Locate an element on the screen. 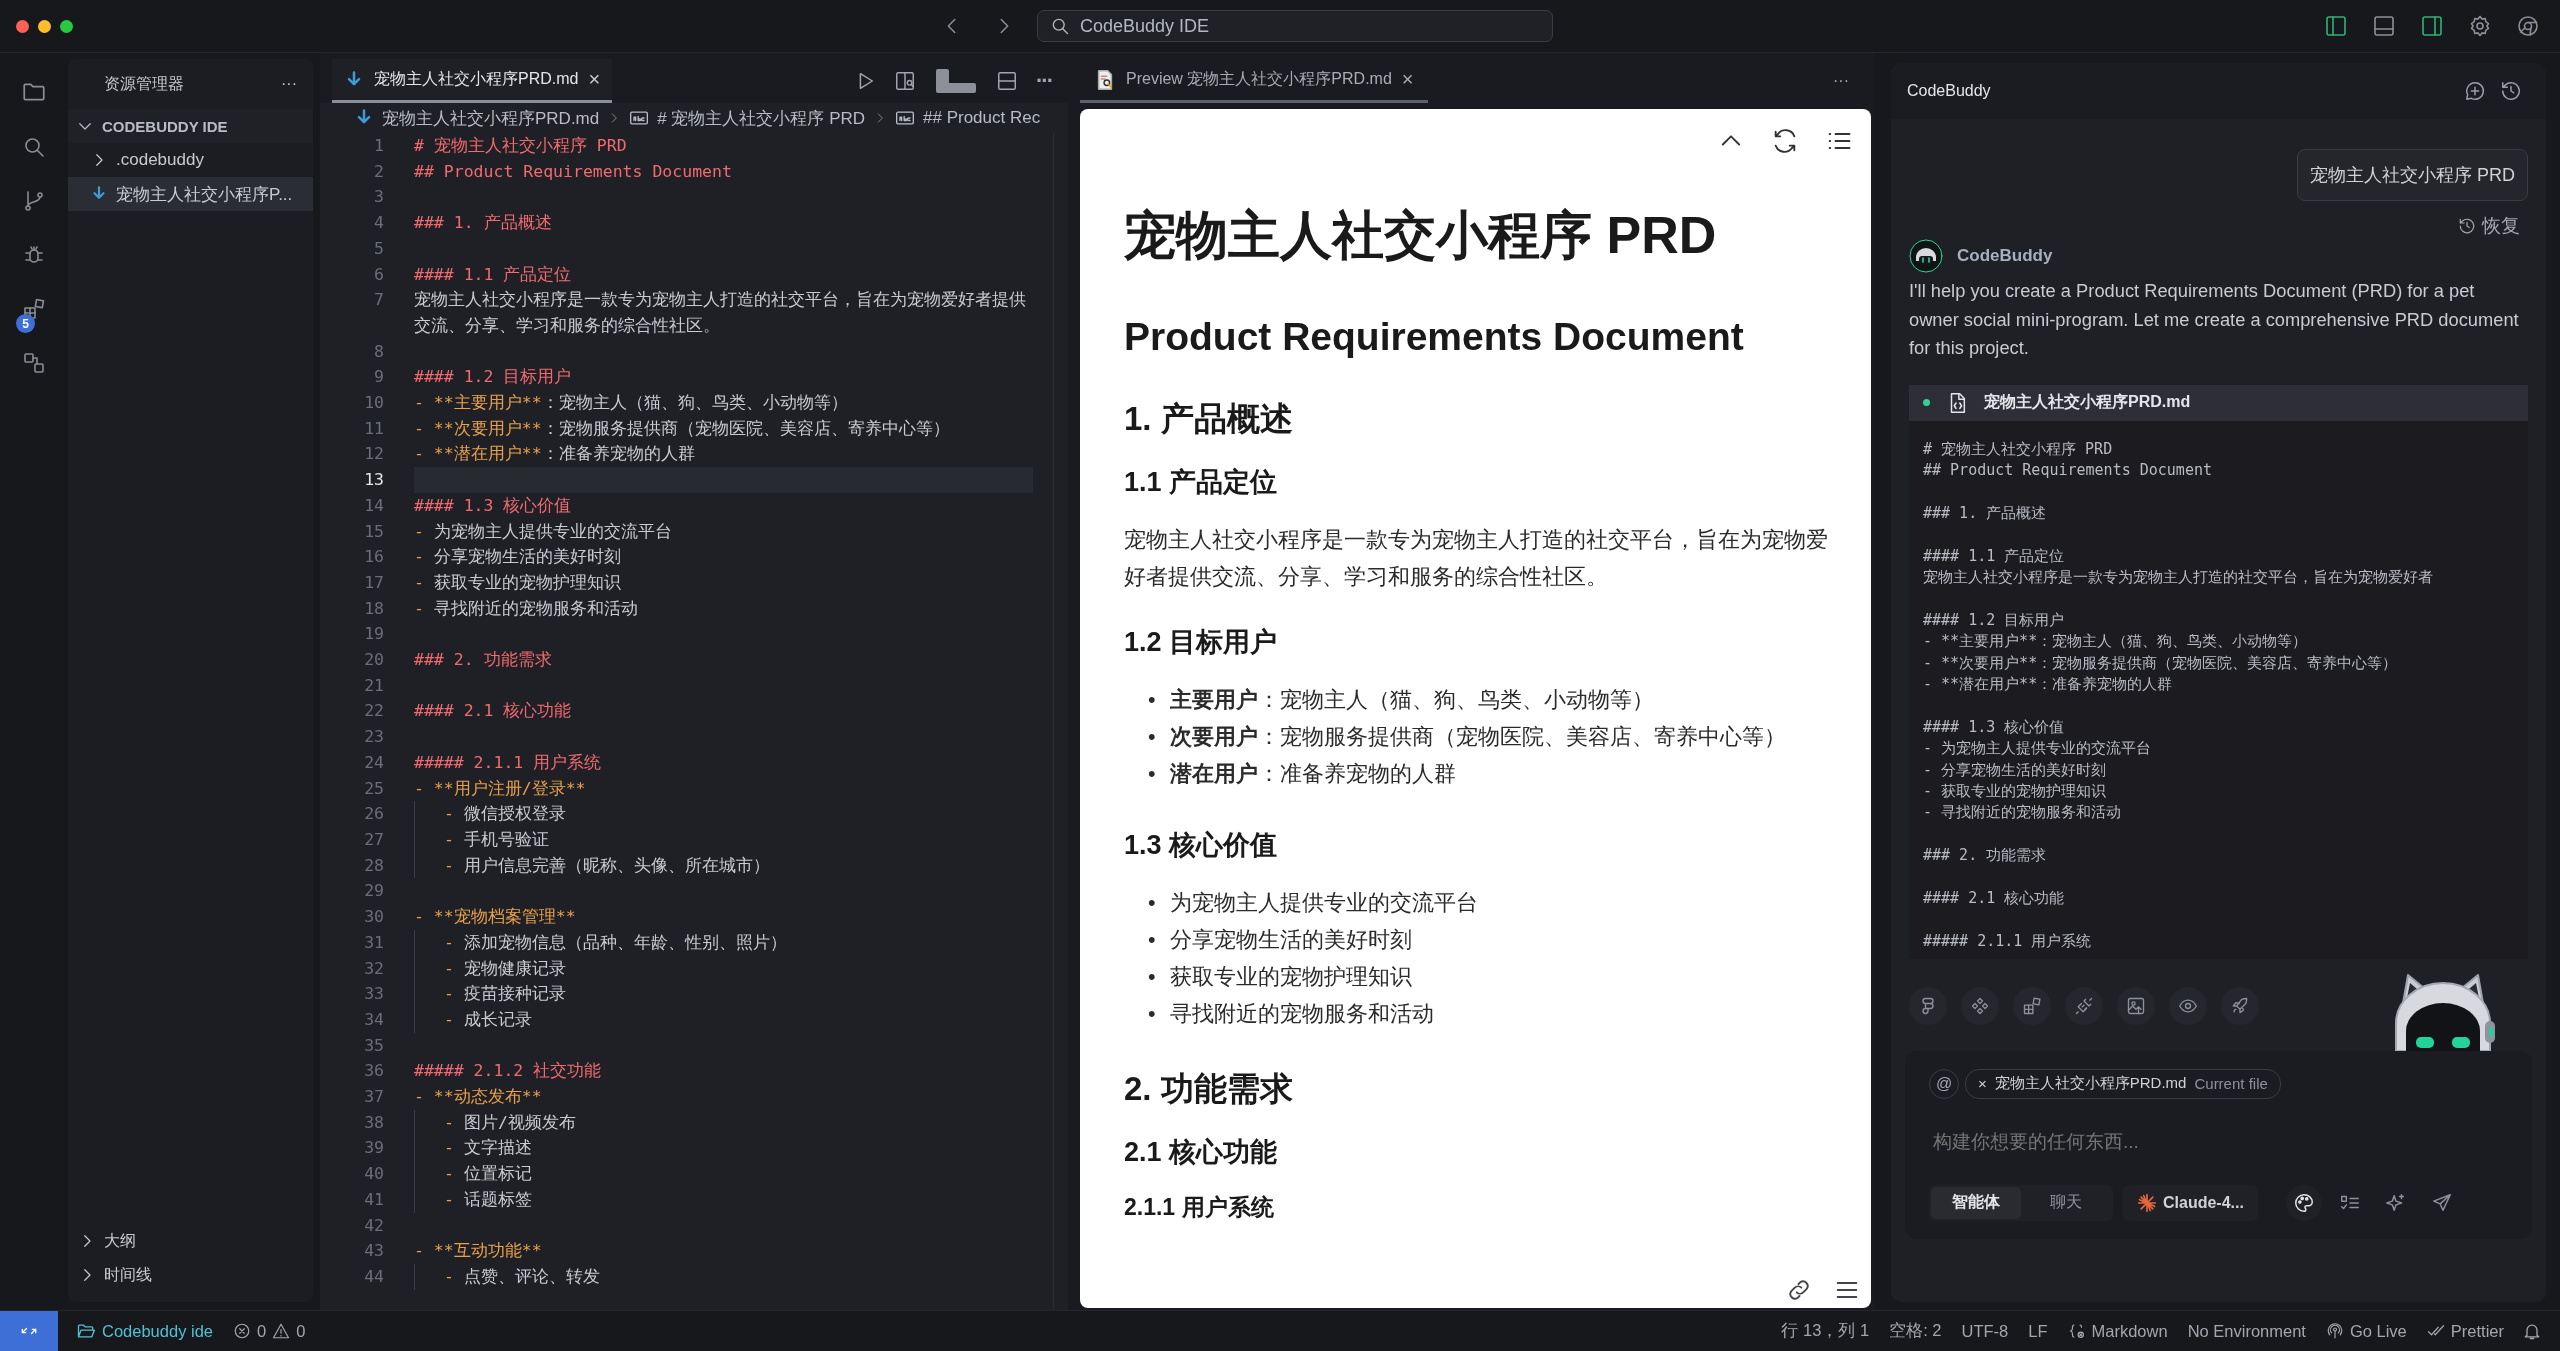 This screenshot has width=2560, height=1351. secondary-sidebar-toggle-icon is located at coordinates (2432, 26).